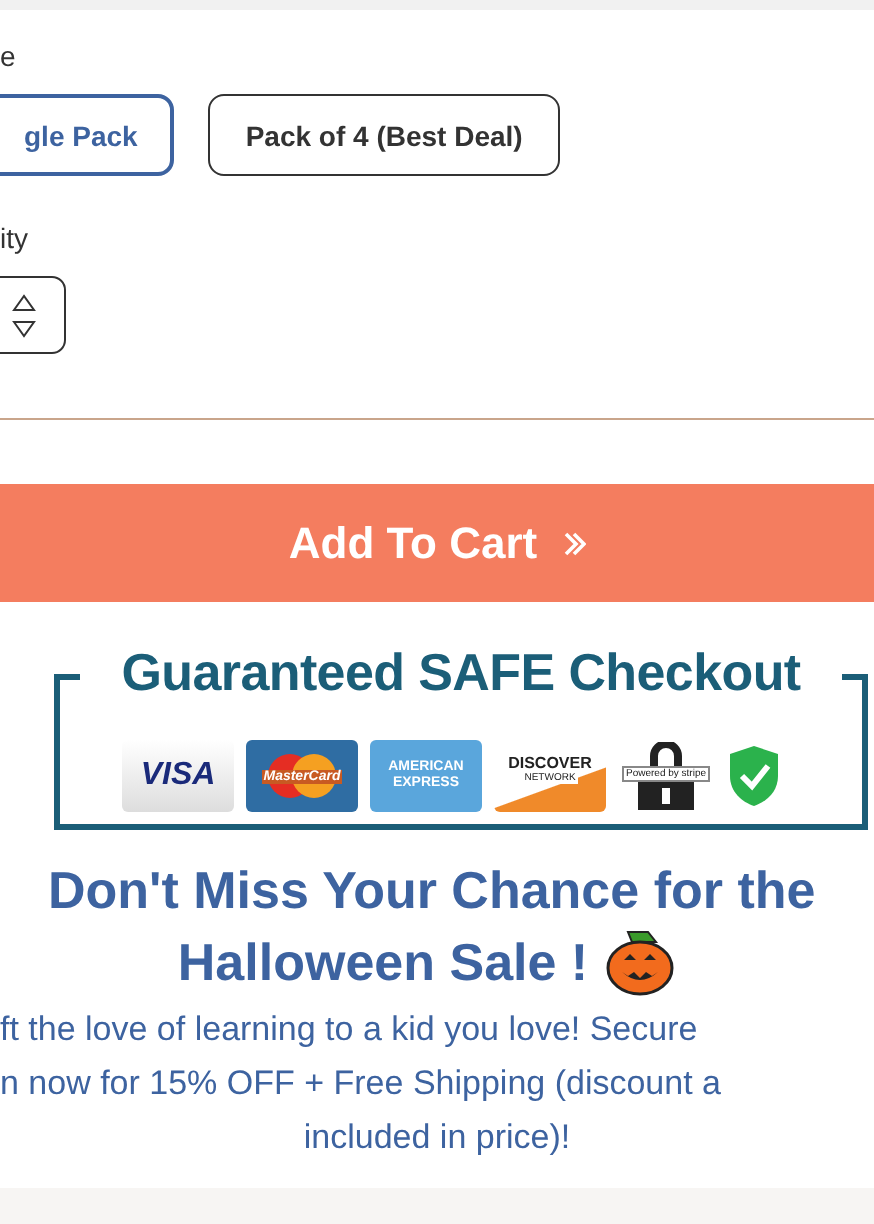  I want to click on promo-text: ft the love of learning to a kid you love! Secure, so click(350, 1030).